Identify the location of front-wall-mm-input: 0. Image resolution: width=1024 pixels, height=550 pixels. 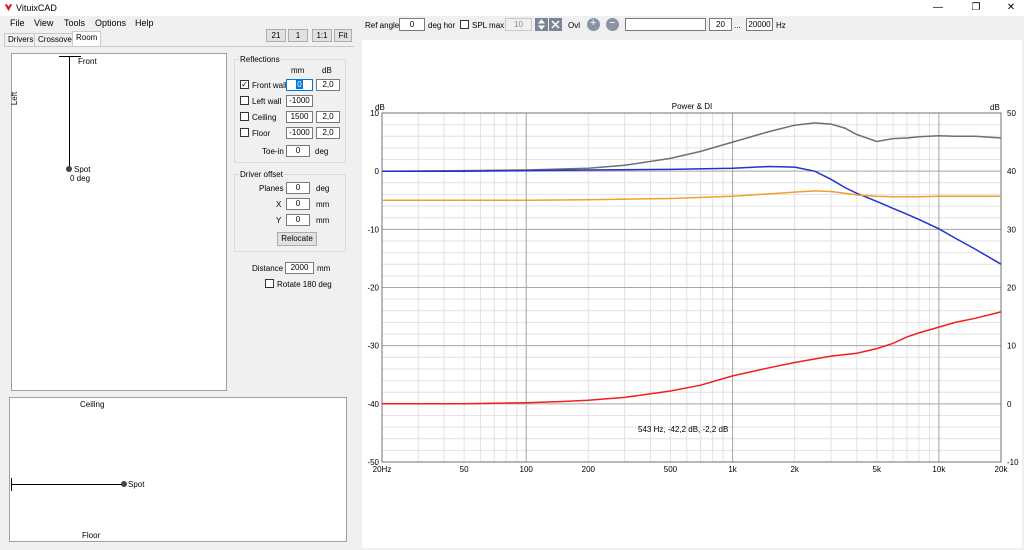
(299, 85).